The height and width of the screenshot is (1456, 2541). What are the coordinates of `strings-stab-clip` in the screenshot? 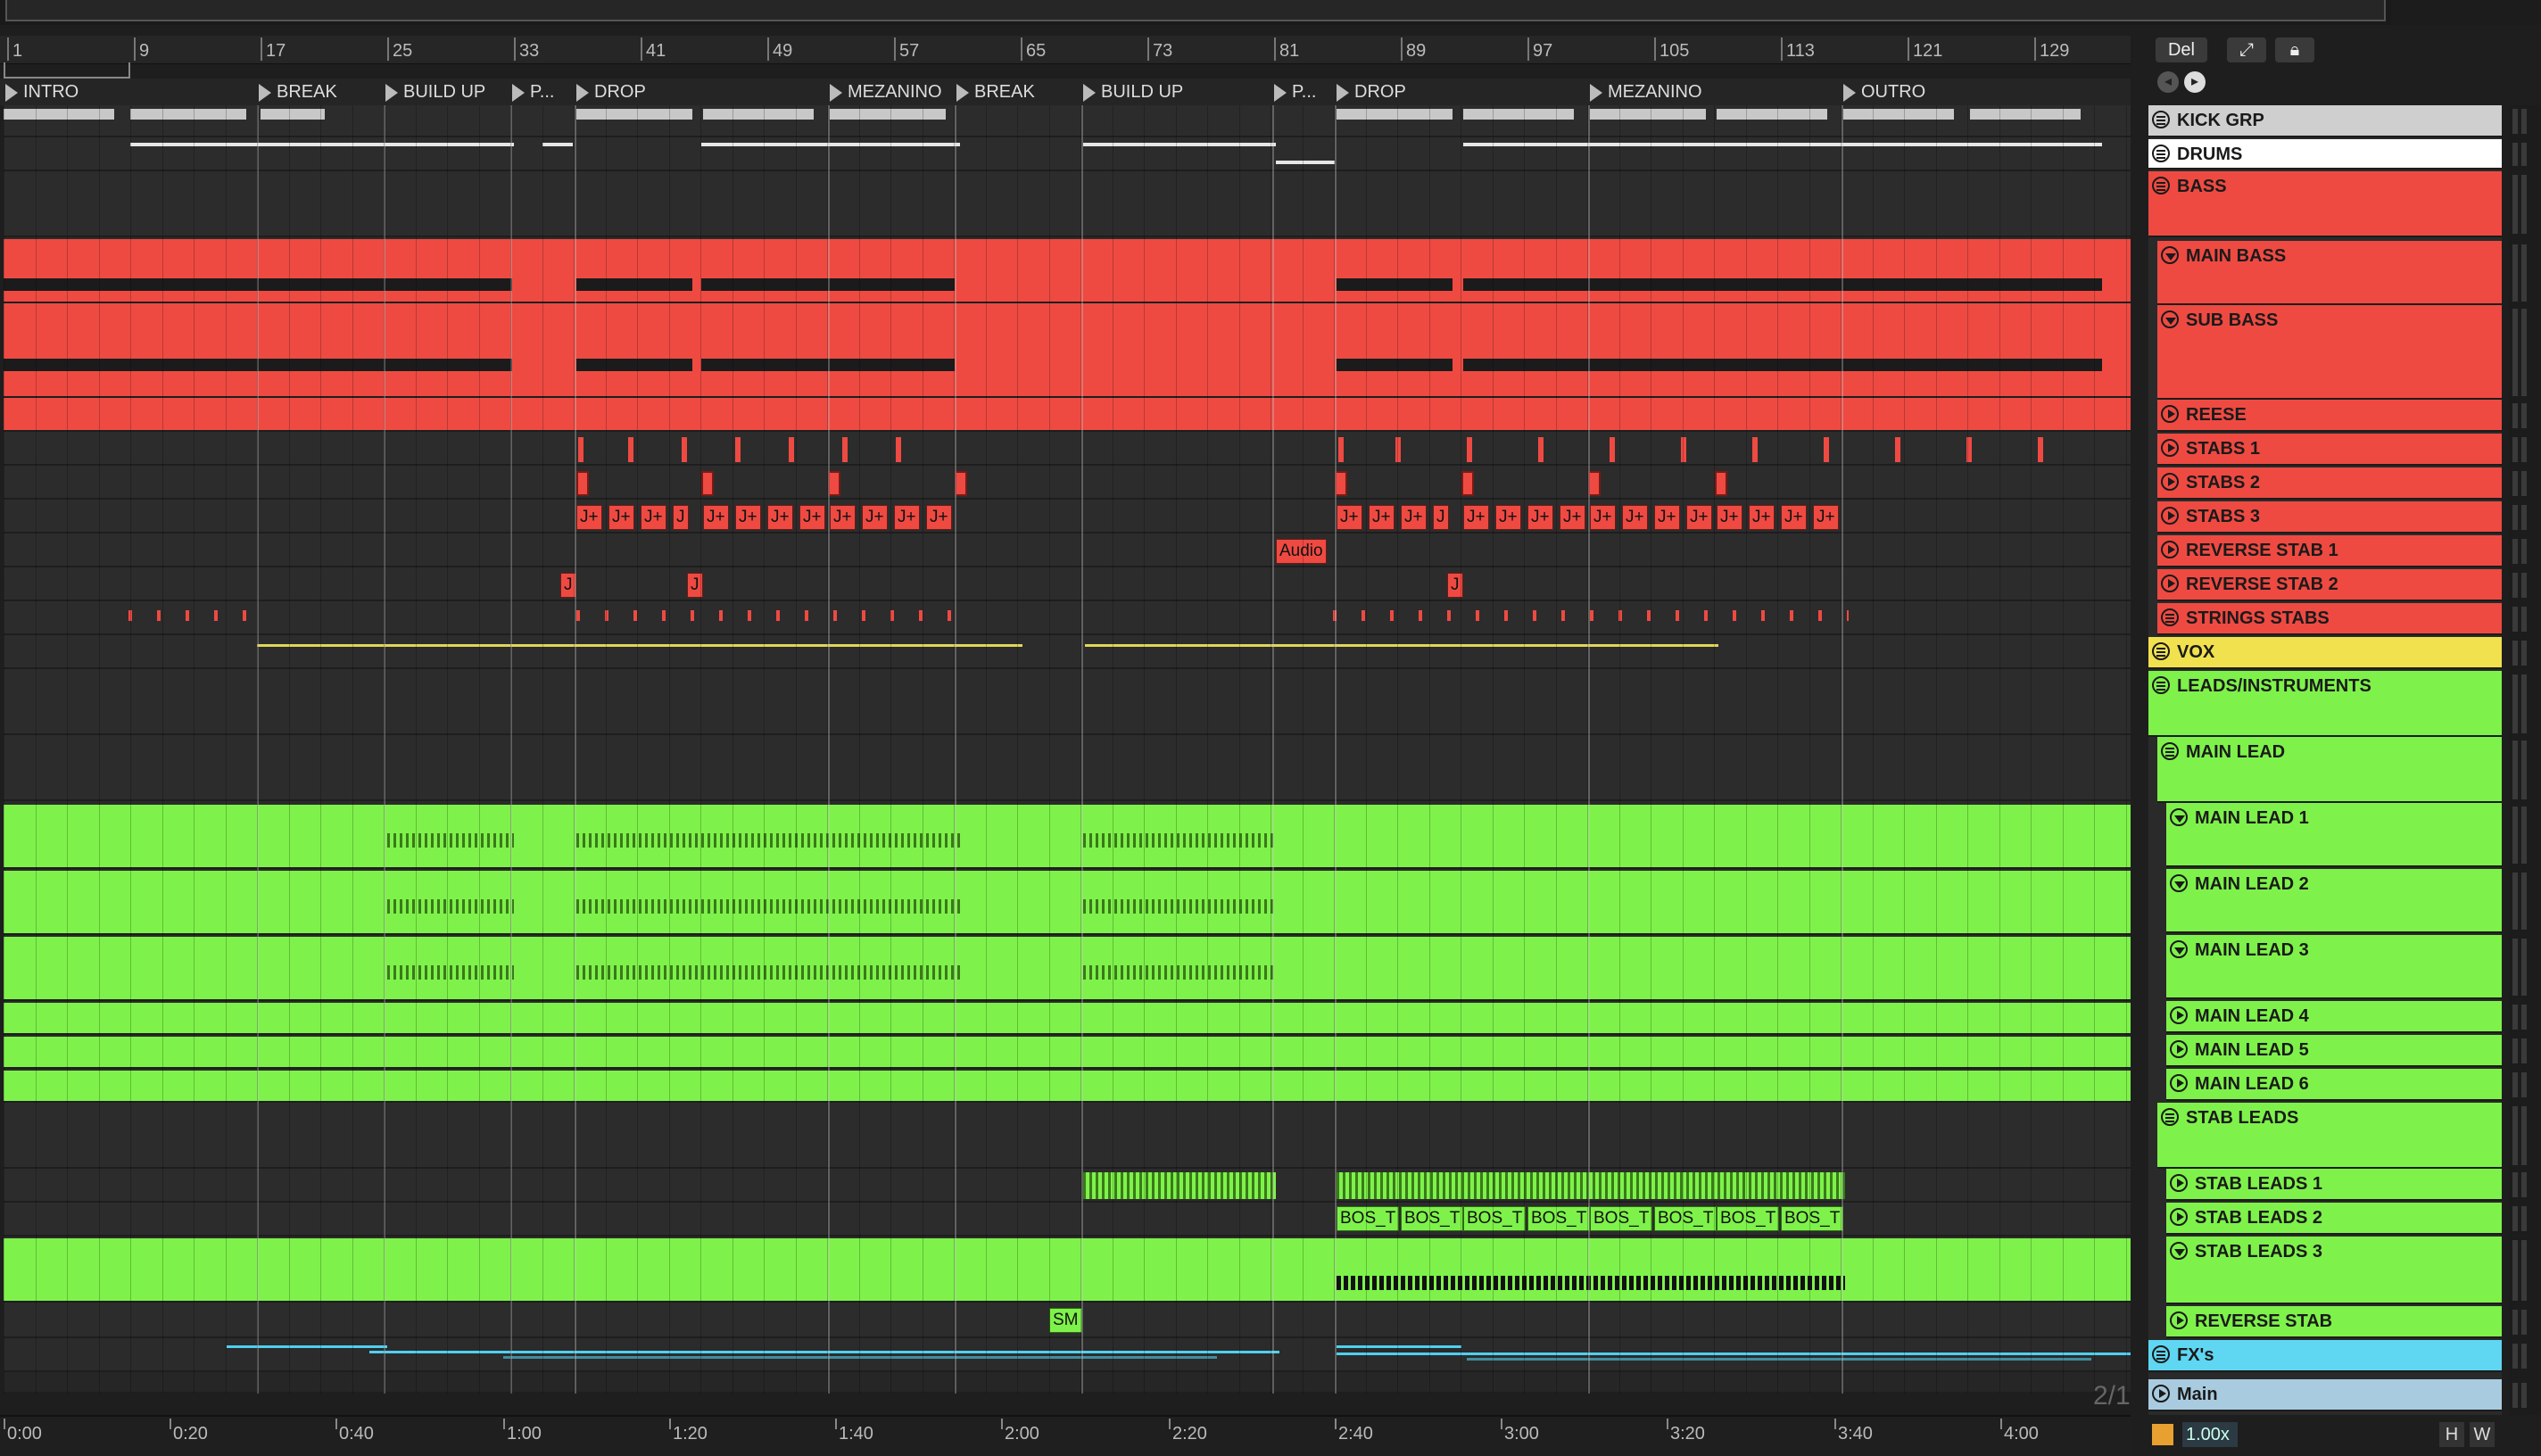 It's located at (768, 615).